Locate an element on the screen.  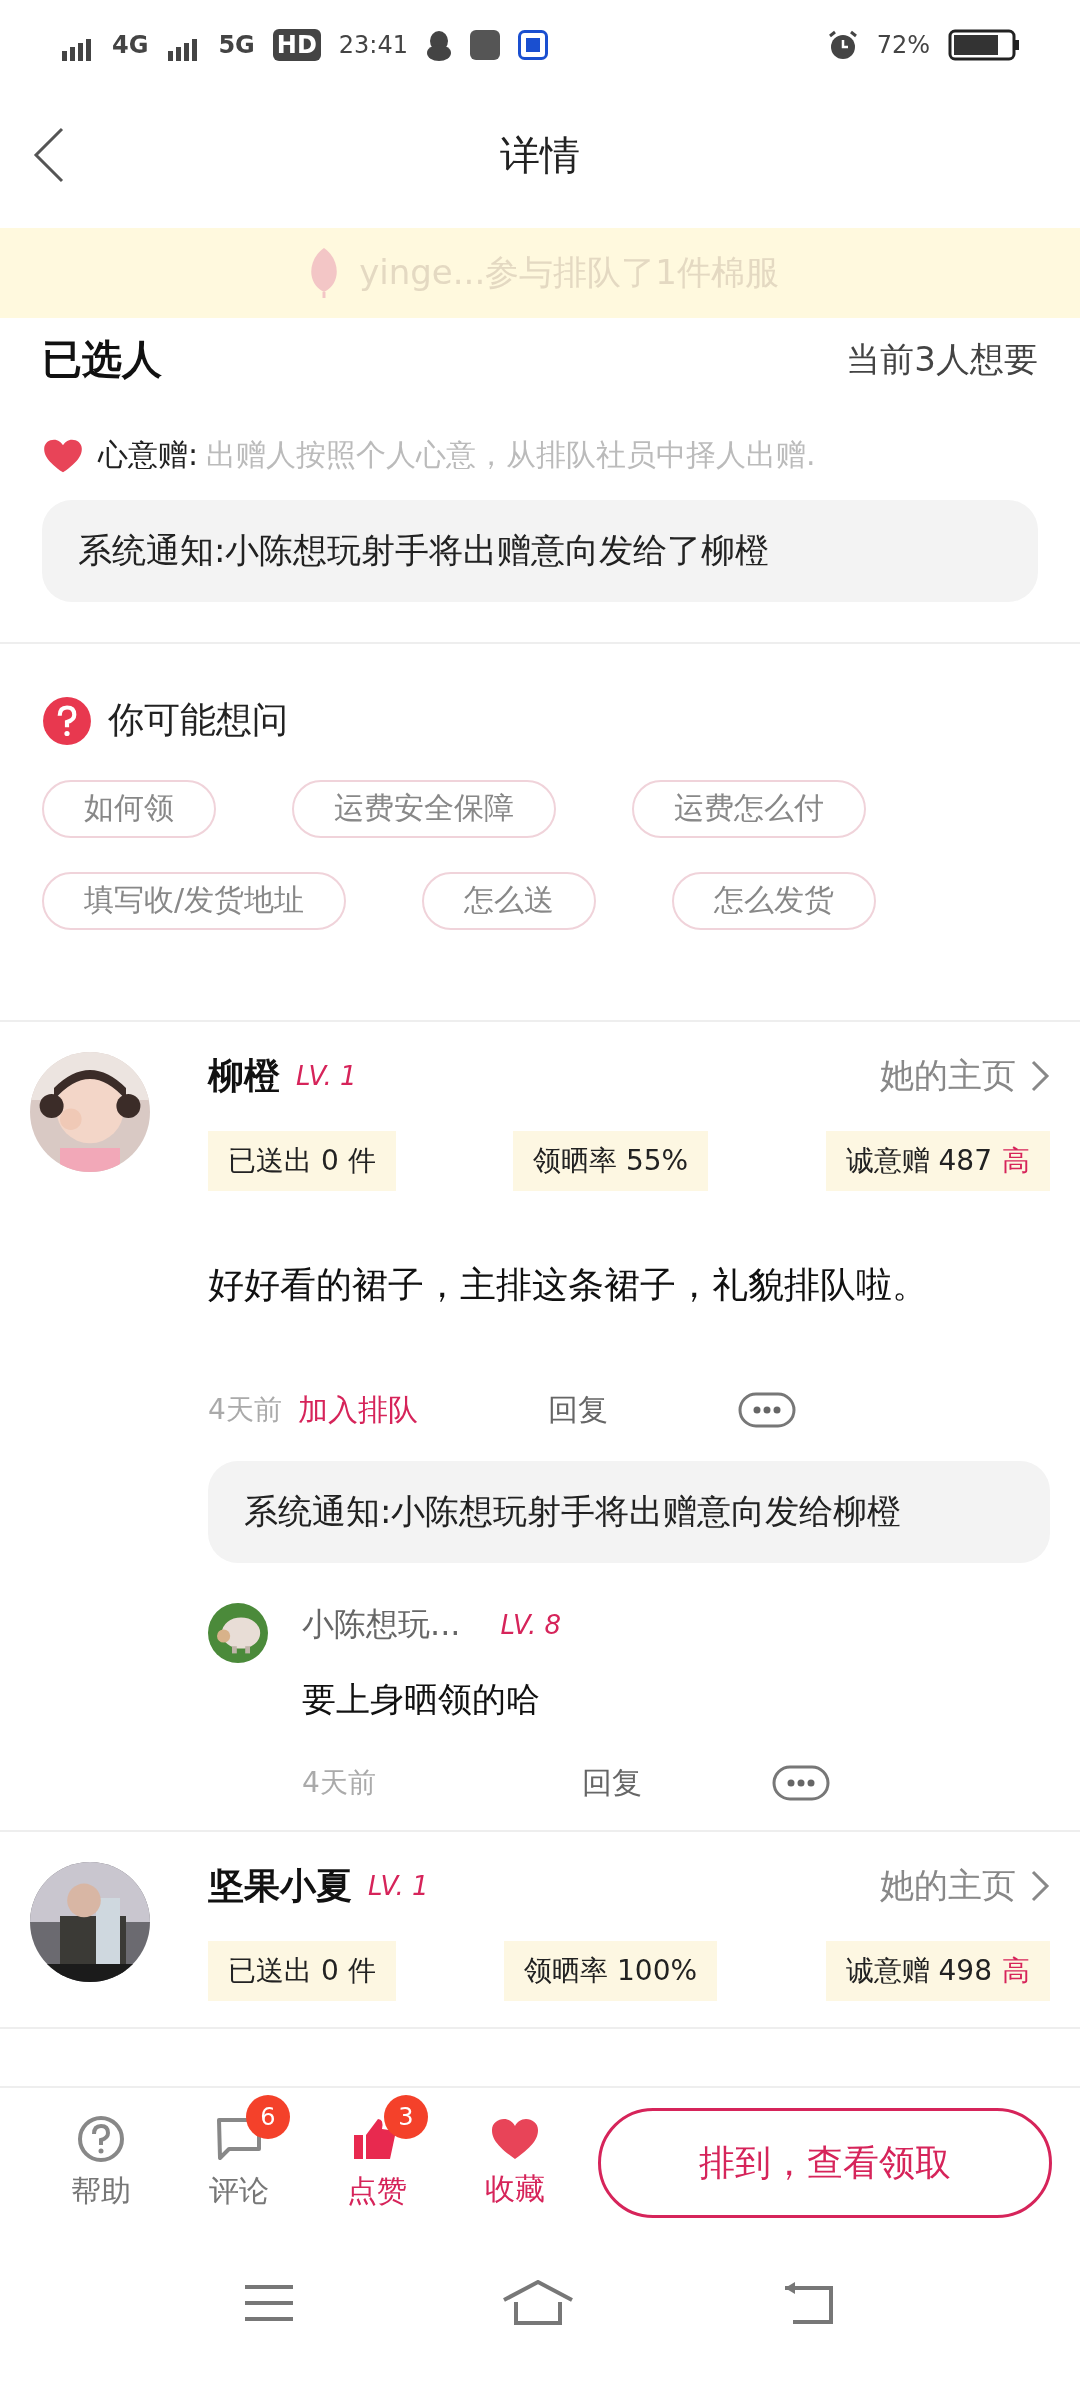
share-rate-stat: 领晒率 55% is located at coordinates (611, 1160).